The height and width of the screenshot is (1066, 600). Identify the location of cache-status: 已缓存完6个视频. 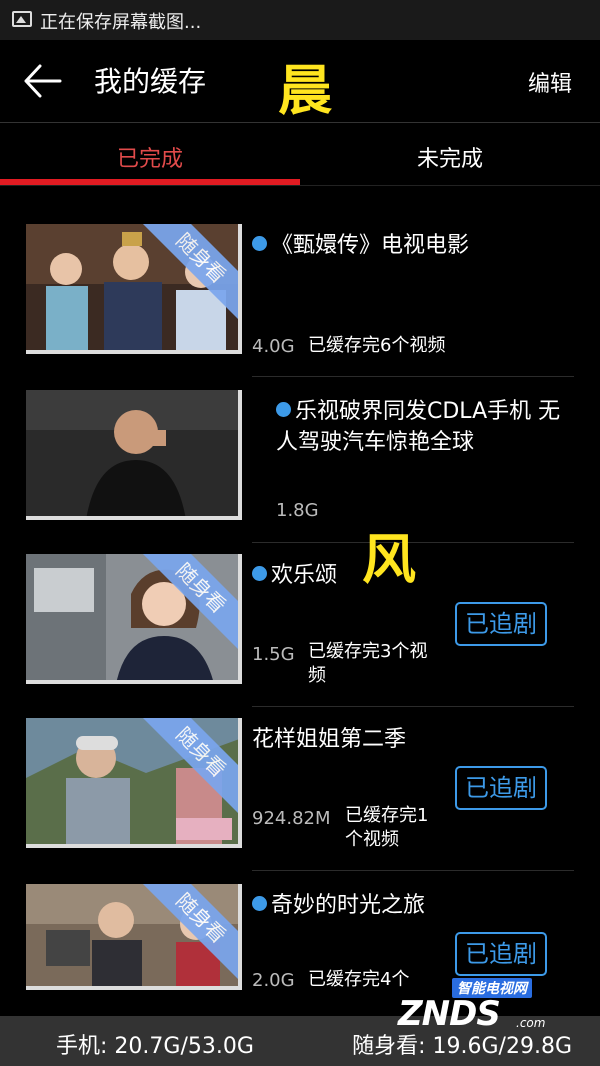
(377, 345).